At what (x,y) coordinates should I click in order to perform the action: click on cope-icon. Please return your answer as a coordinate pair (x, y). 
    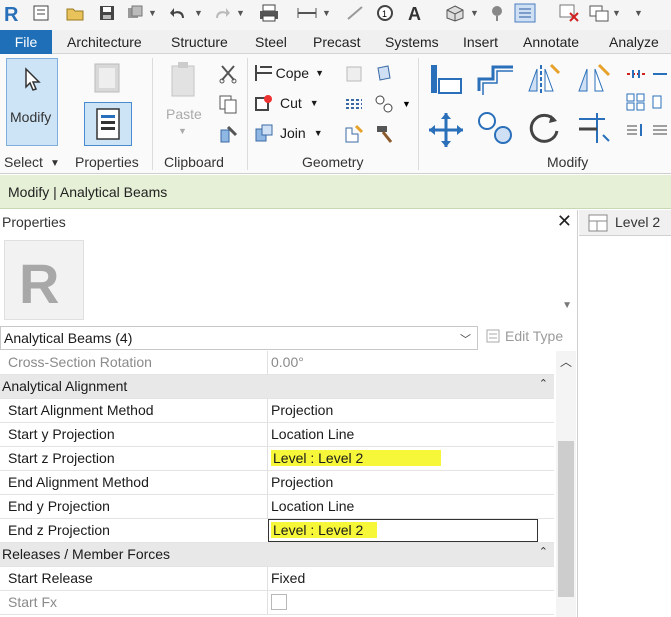
    Looking at the image, I should click on (263, 73).